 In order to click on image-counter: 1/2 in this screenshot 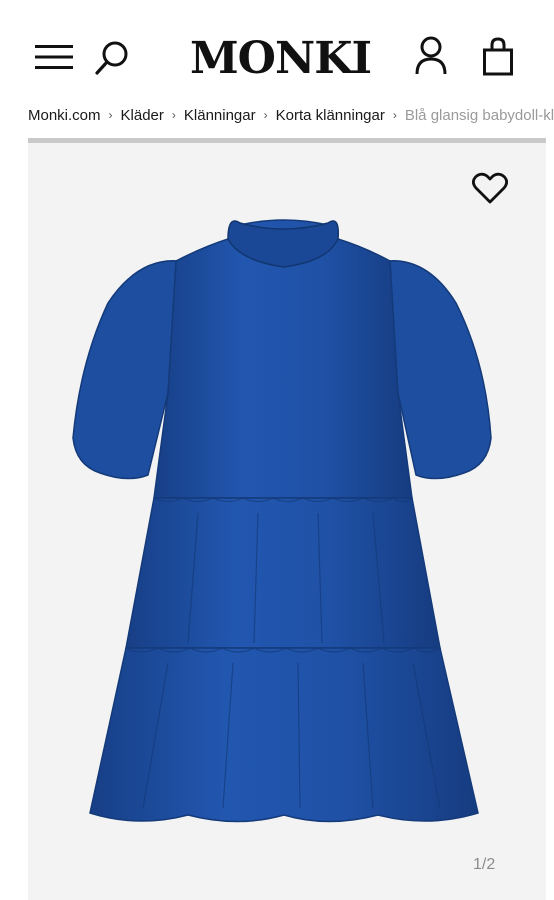, I will do `click(484, 864)`.